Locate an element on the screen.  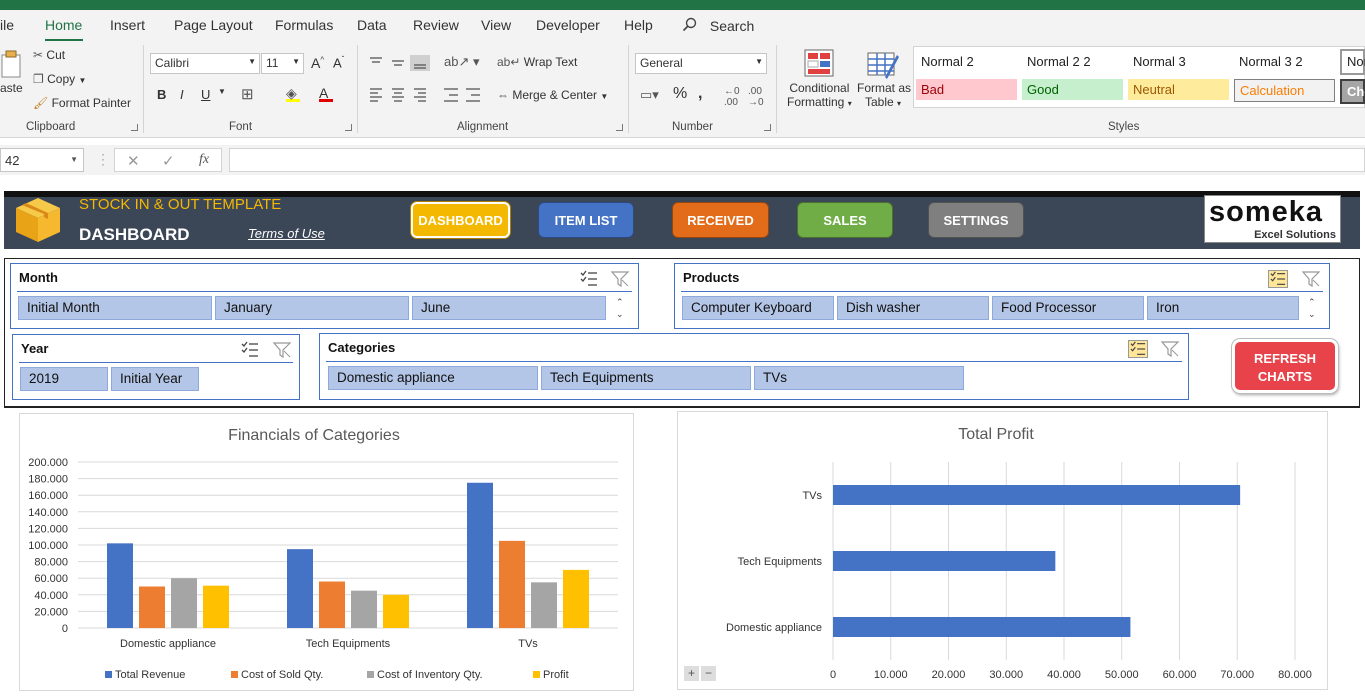
tab-review: Review is located at coordinates (436, 25).